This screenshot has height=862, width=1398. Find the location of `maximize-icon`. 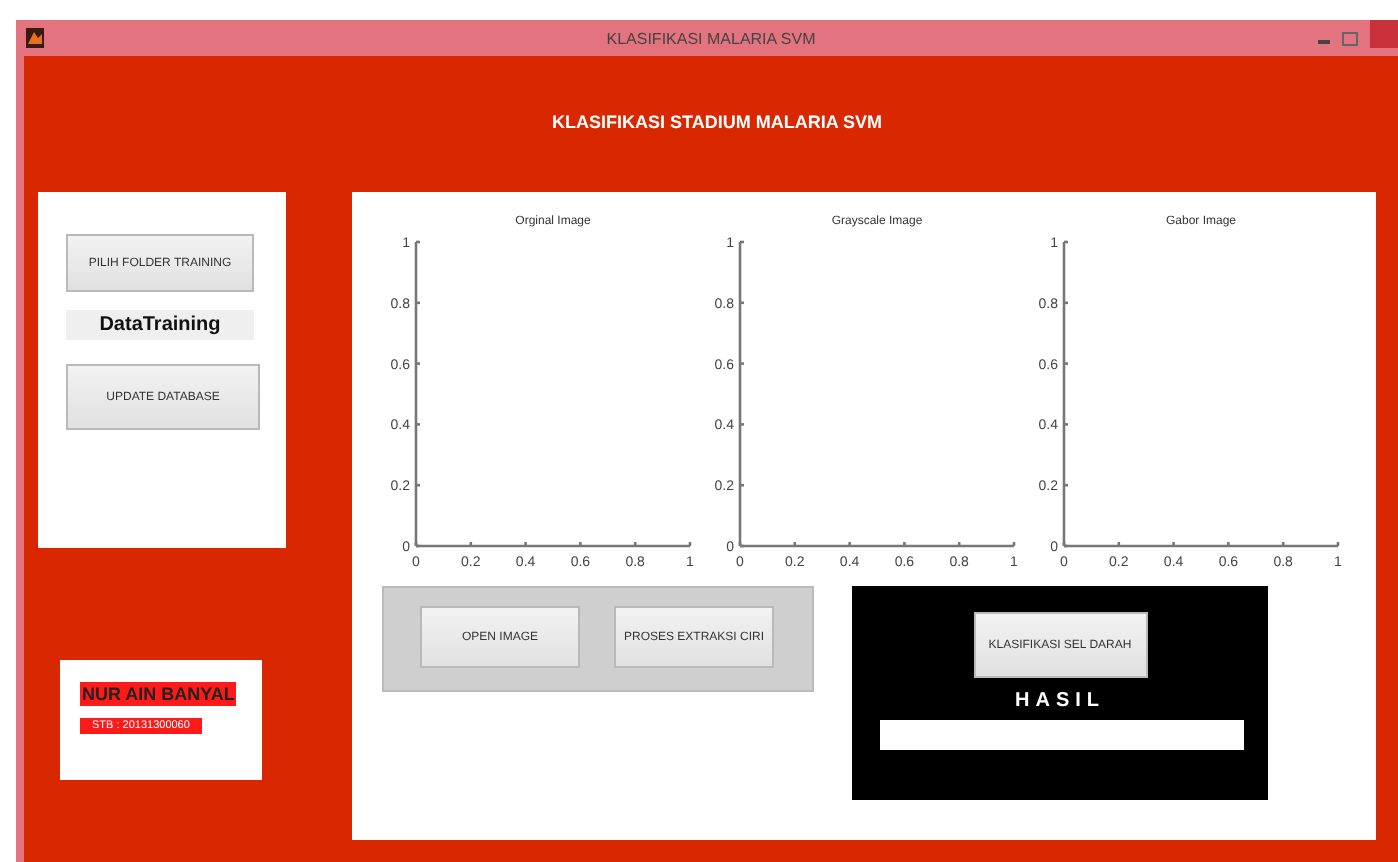

maximize-icon is located at coordinates (1350, 38).